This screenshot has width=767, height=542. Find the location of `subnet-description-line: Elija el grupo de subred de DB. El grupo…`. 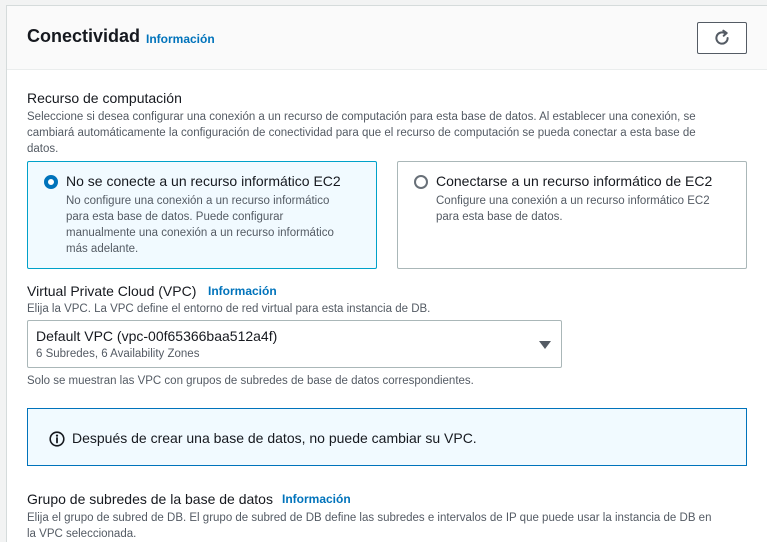

subnet-description-line: Elija el grupo de subred de DB. El grupo… is located at coordinates (369, 518).